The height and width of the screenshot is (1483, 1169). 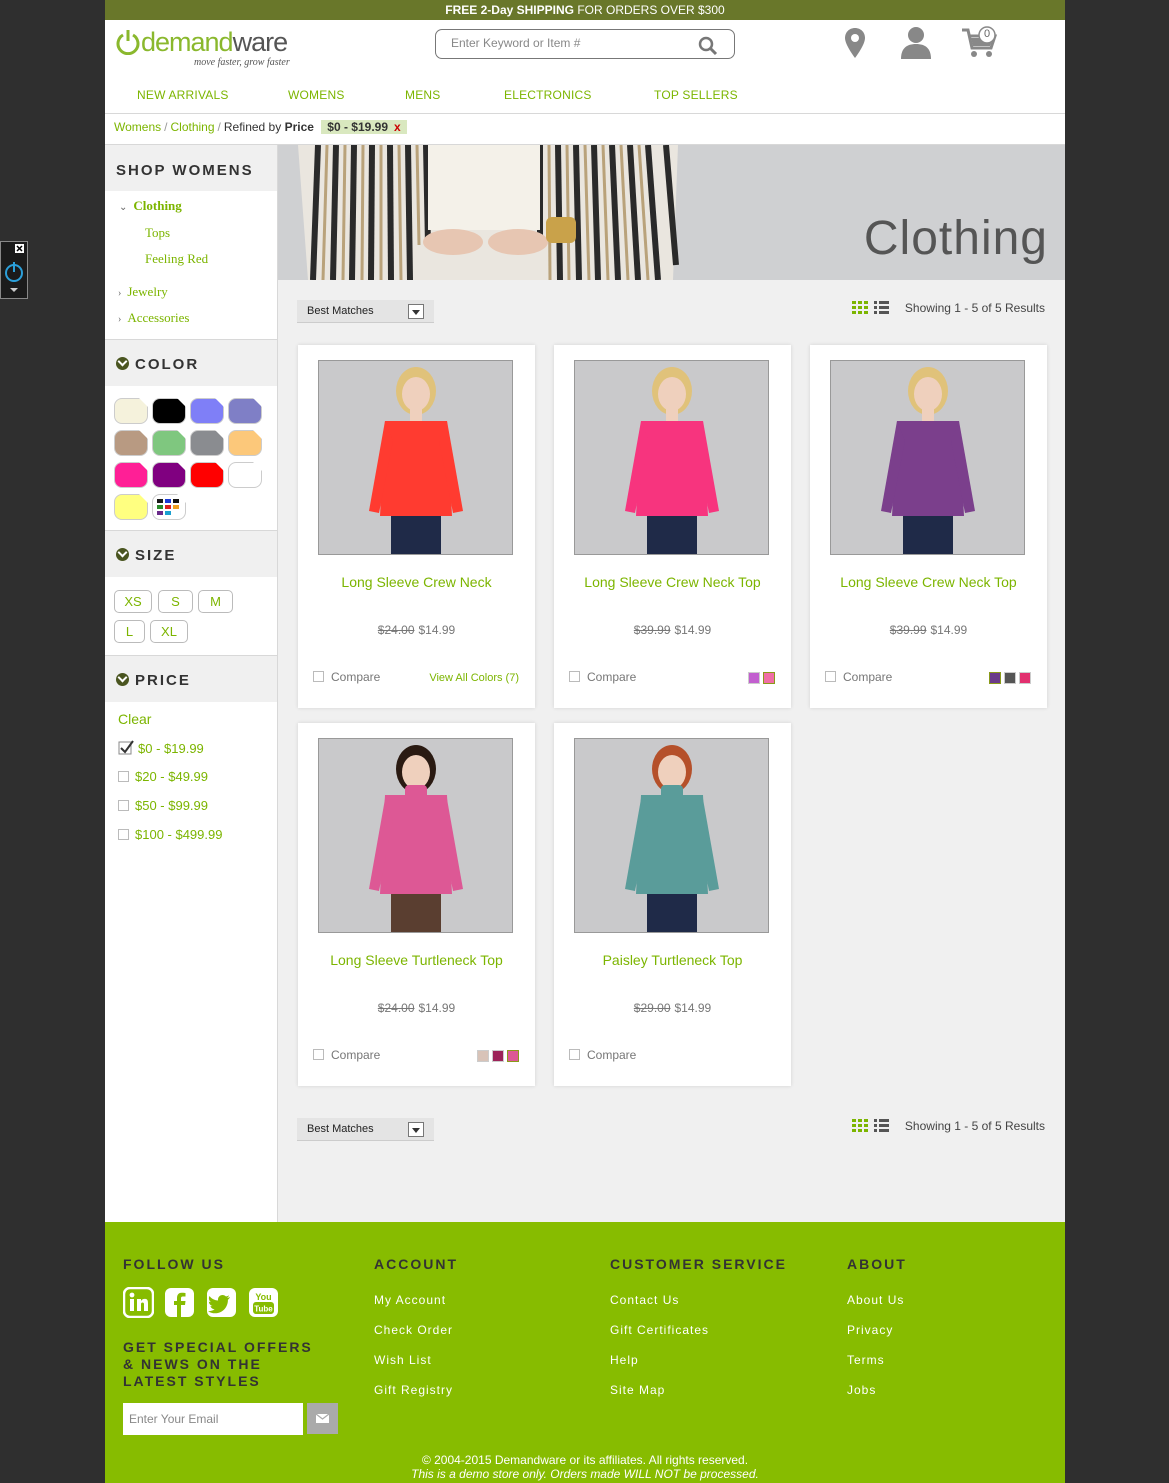 What do you see at coordinates (14, 270) in the screenshot?
I see `side-widget` at bounding box center [14, 270].